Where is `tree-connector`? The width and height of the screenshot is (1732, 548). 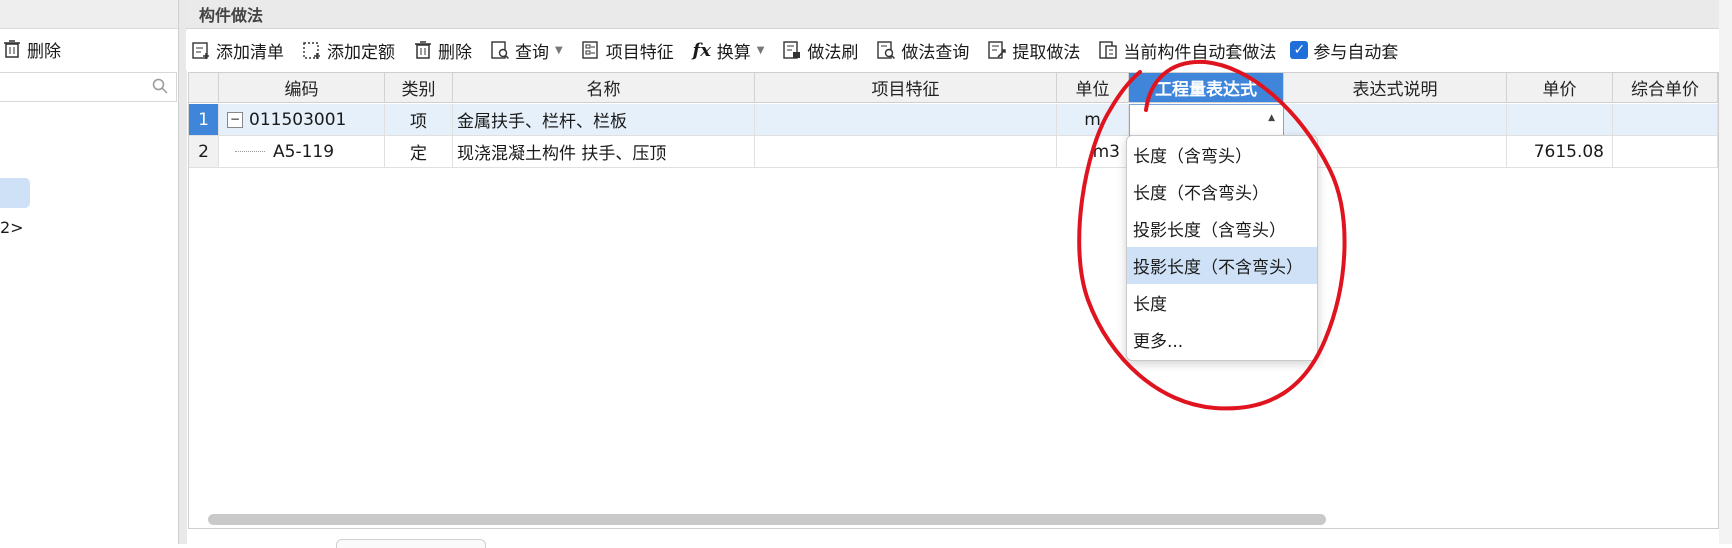
tree-connector is located at coordinates (250, 151).